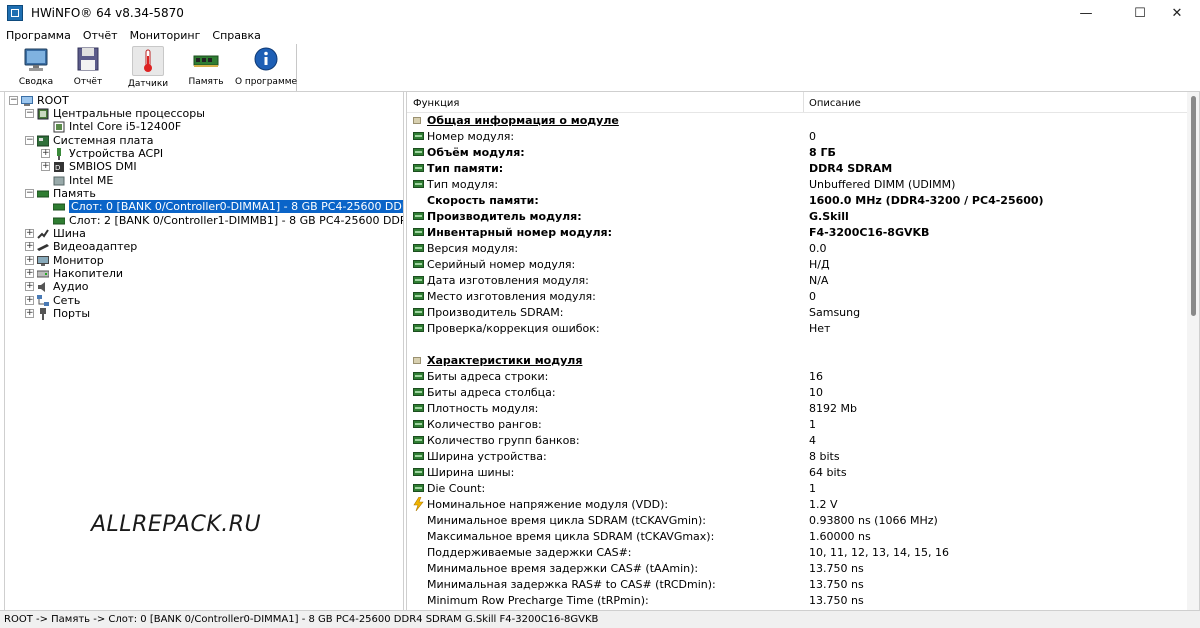  Describe the element at coordinates (83, 180) in the screenshot. I see `tree-item-intel-me: Intel ME` at that location.